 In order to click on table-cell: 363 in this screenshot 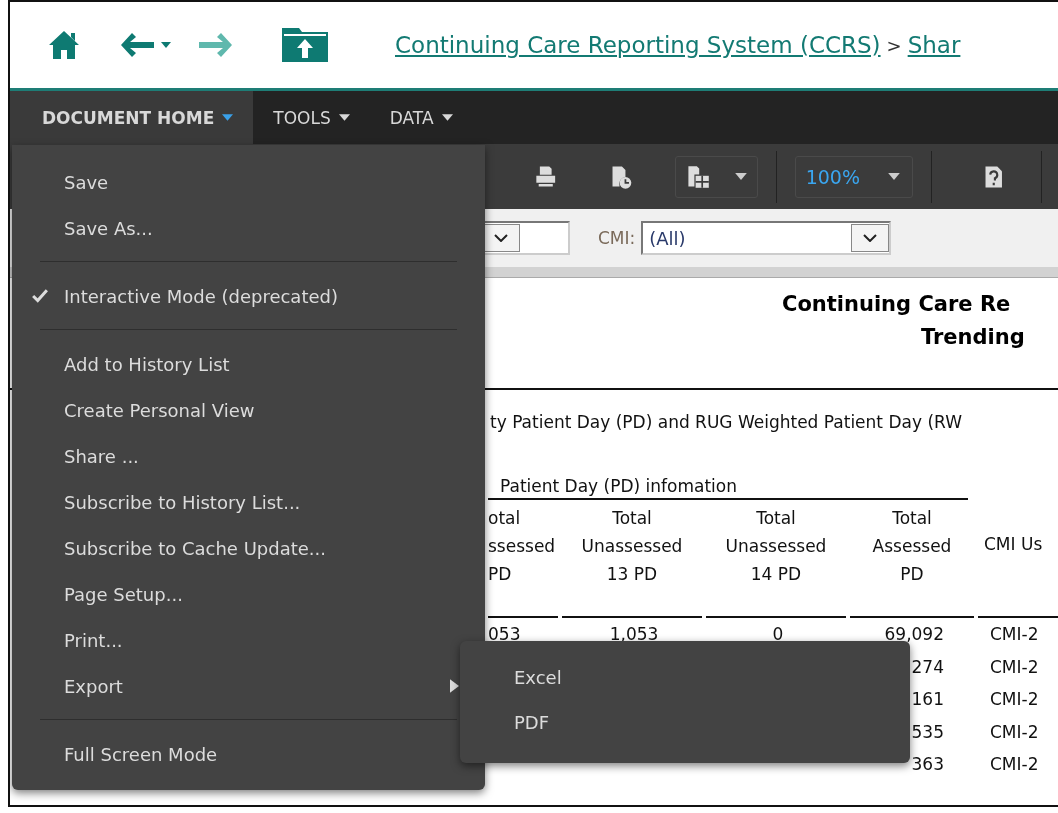, I will do `click(927, 764)`.